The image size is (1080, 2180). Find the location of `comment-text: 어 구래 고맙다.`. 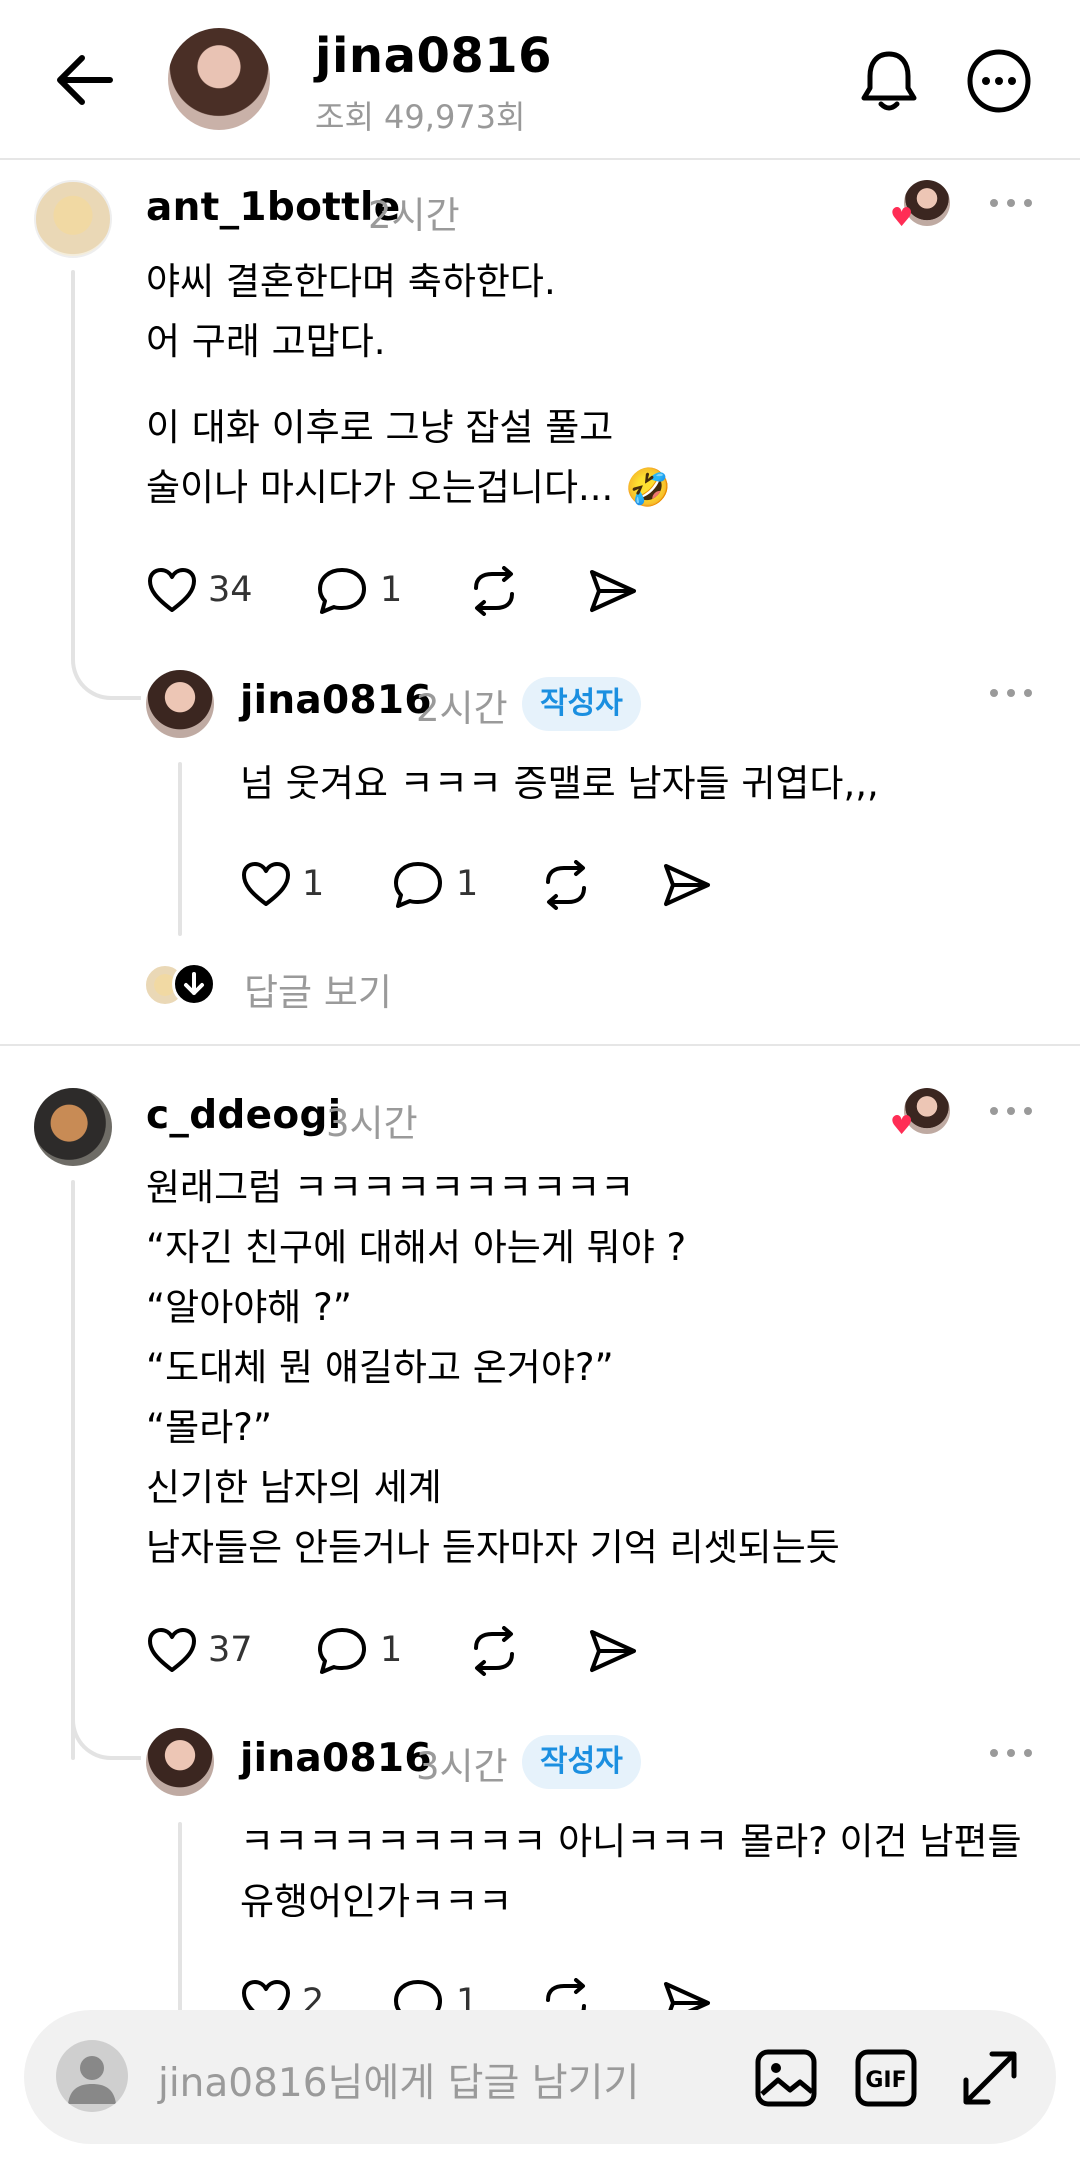

comment-text: 어 구래 고맙다. is located at coordinates (266, 341).